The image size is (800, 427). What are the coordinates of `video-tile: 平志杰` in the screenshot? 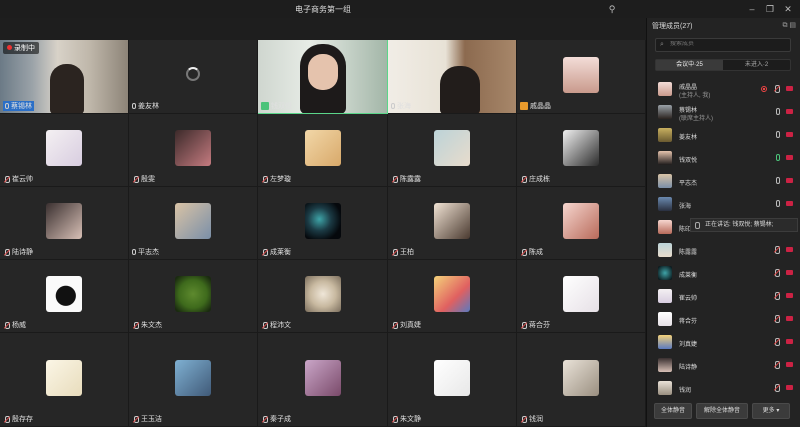 It's located at (193, 223).